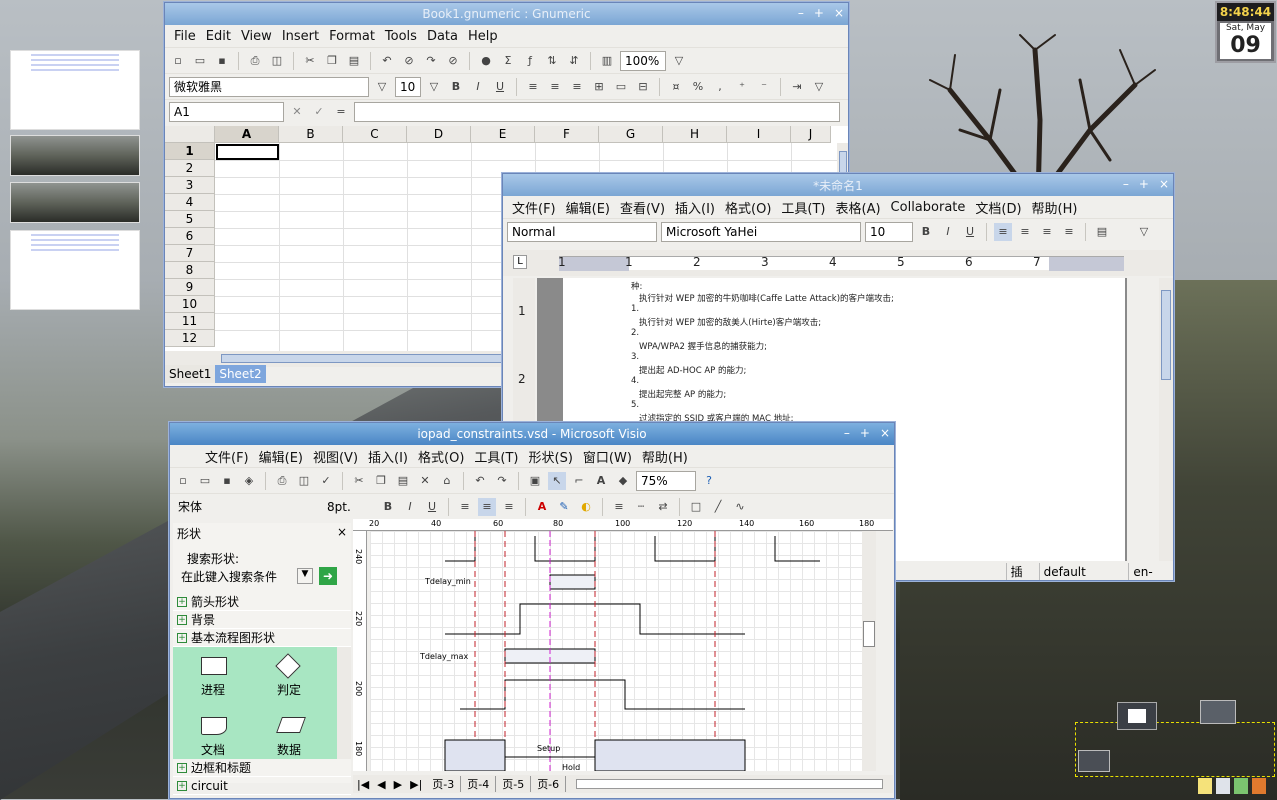  What do you see at coordinates (328, 576) in the screenshot?
I see `search-go-icon: ➜` at bounding box center [328, 576].